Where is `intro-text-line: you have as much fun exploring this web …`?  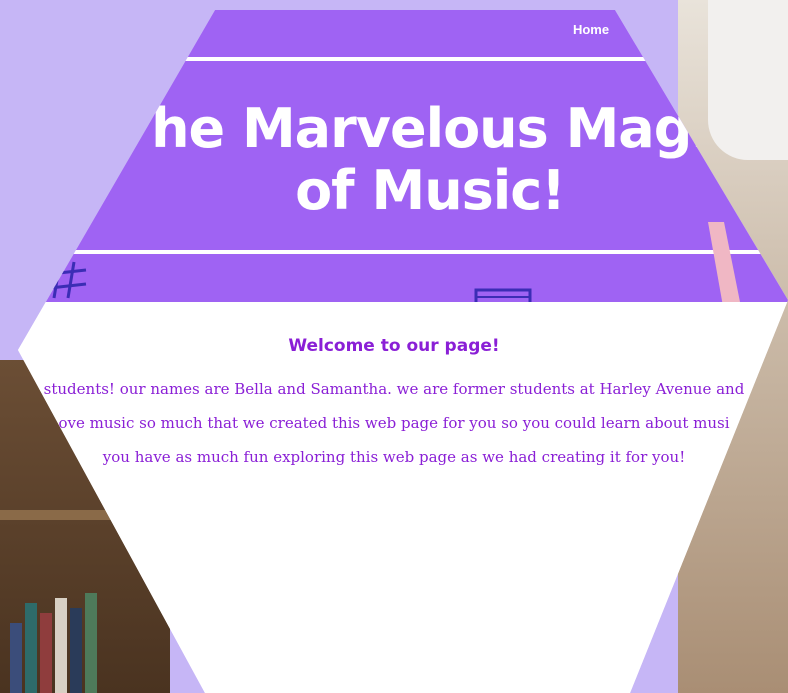
intro-text-line: you have as much fun exploring this web … is located at coordinates (394, 457).